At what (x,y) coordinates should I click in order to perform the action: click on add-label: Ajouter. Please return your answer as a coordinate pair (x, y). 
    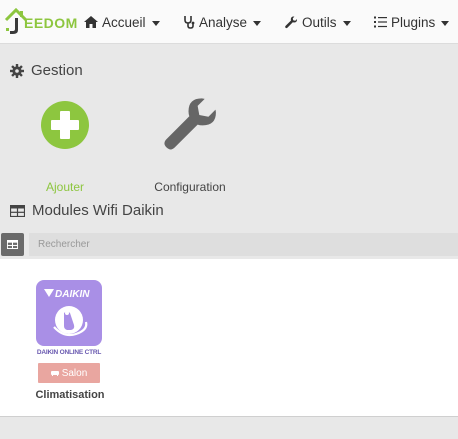
    Looking at the image, I should click on (65, 187).